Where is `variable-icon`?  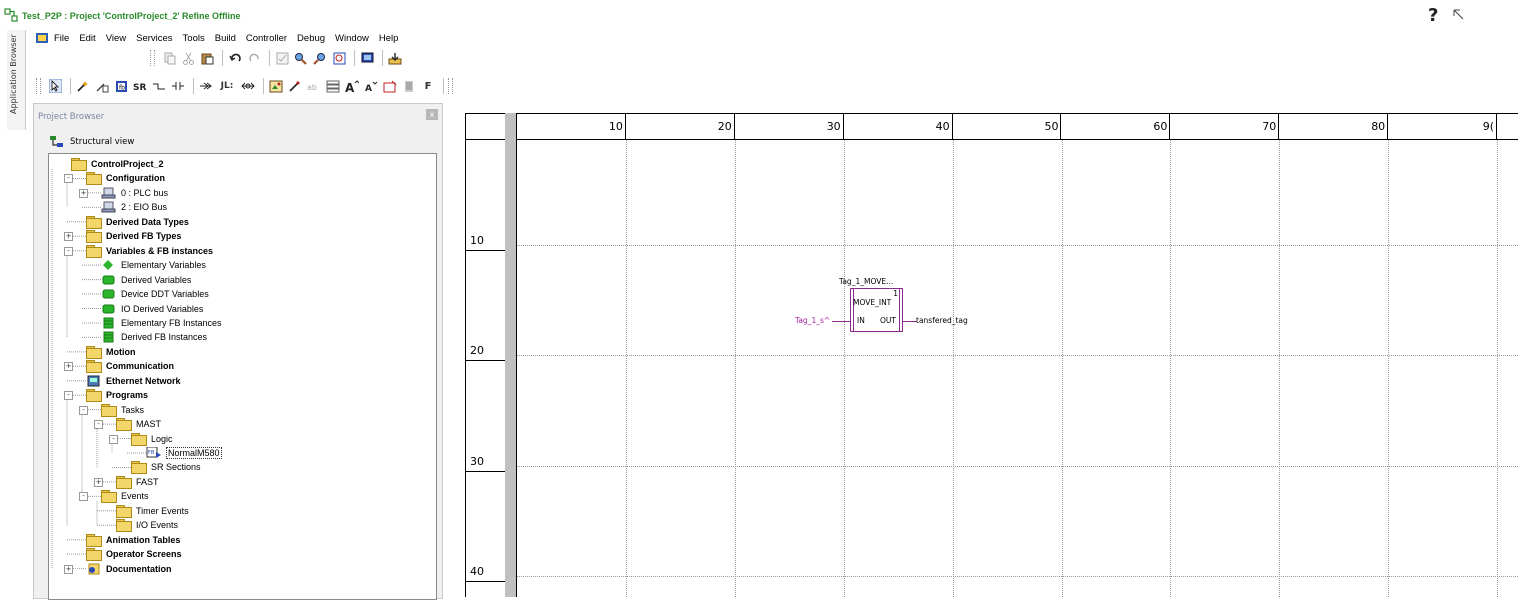 variable-icon is located at coordinates (390, 86).